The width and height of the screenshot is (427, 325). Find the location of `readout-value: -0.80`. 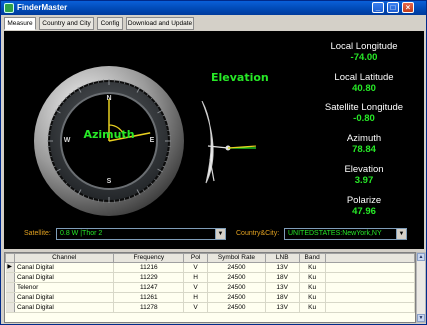

readout-value: -0.80 is located at coordinates (364, 118).